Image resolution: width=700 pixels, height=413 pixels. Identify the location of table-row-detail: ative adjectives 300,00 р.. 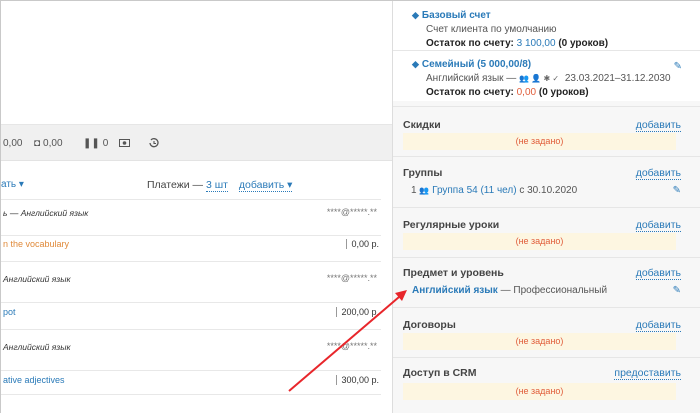
(191, 381).